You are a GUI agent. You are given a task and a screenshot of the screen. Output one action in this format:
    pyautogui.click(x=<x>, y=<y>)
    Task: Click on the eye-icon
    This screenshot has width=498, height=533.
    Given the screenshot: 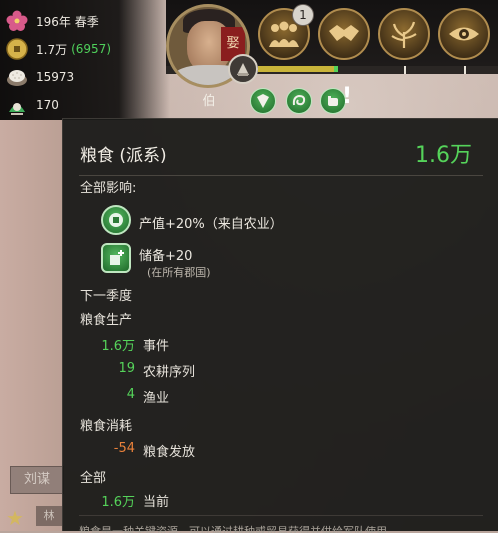 What is the action you would take?
    pyautogui.click(x=464, y=34)
    